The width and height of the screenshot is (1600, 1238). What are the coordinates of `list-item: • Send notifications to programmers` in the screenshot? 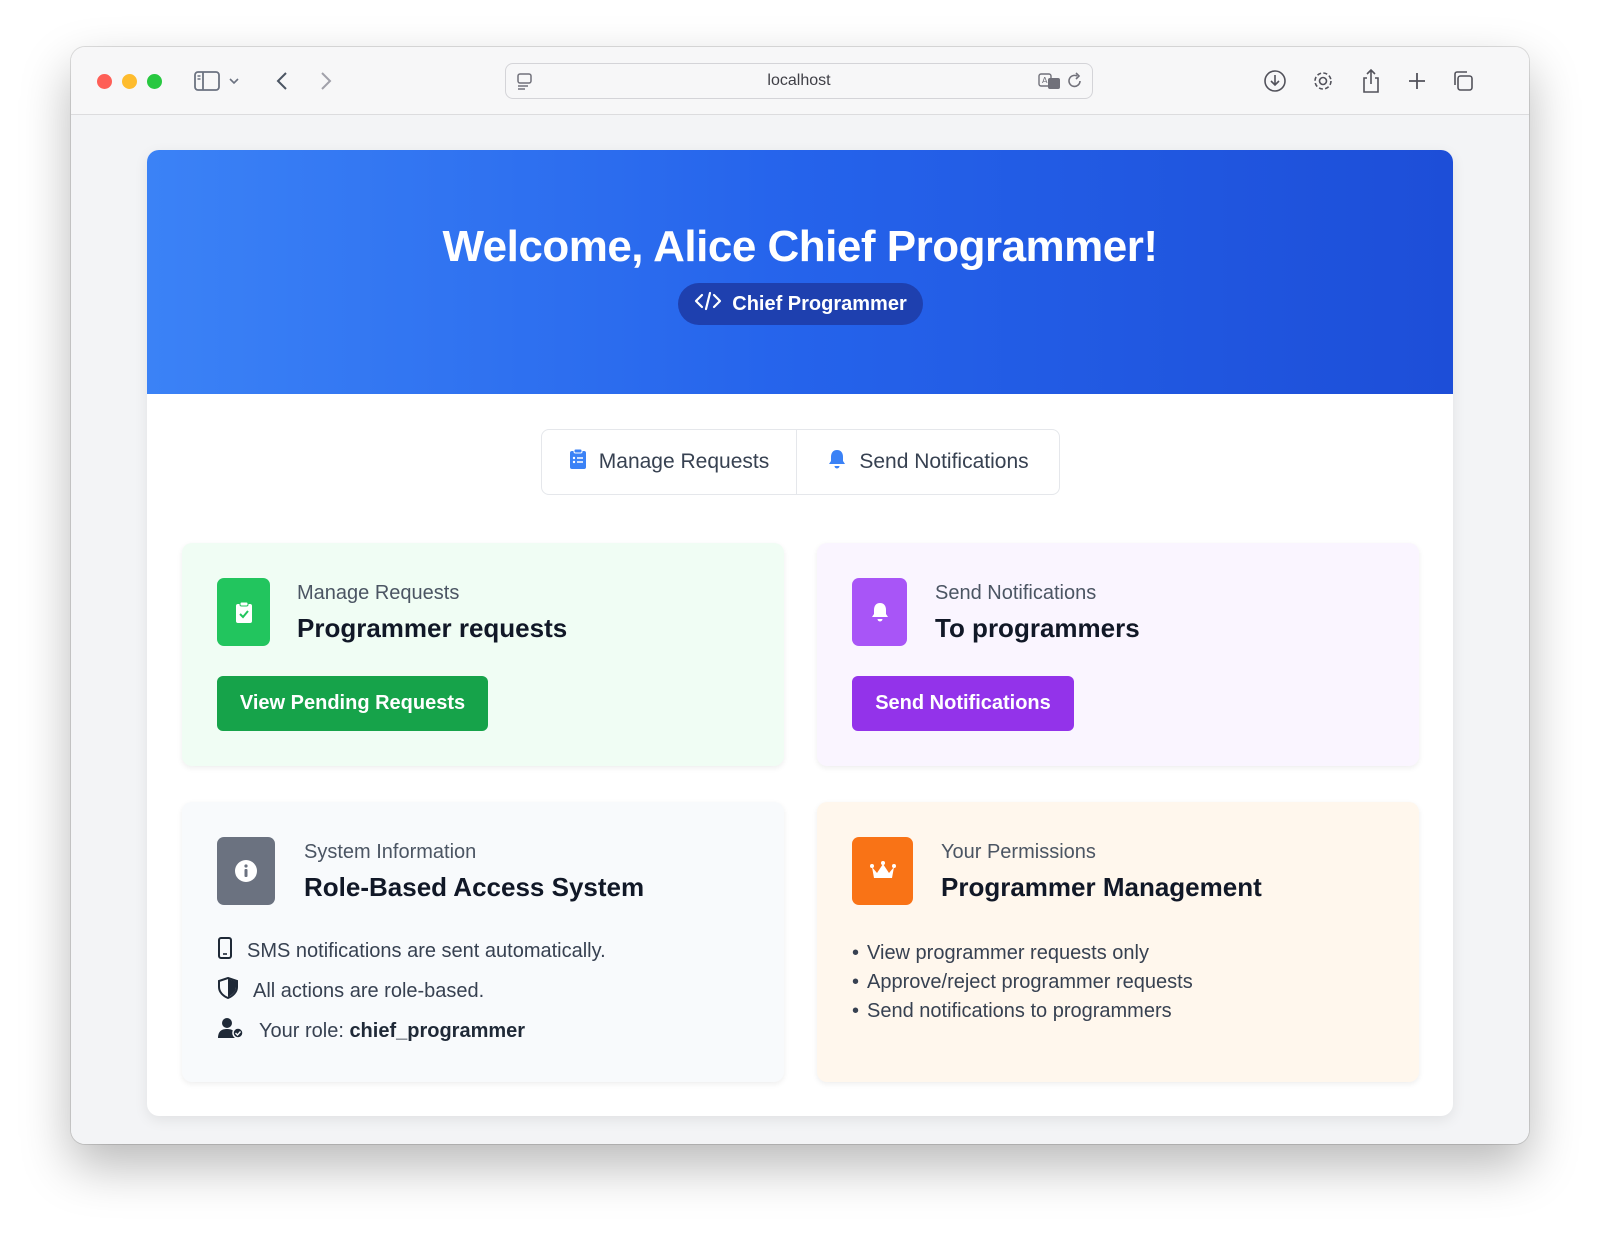 It's located at (1012, 1011).